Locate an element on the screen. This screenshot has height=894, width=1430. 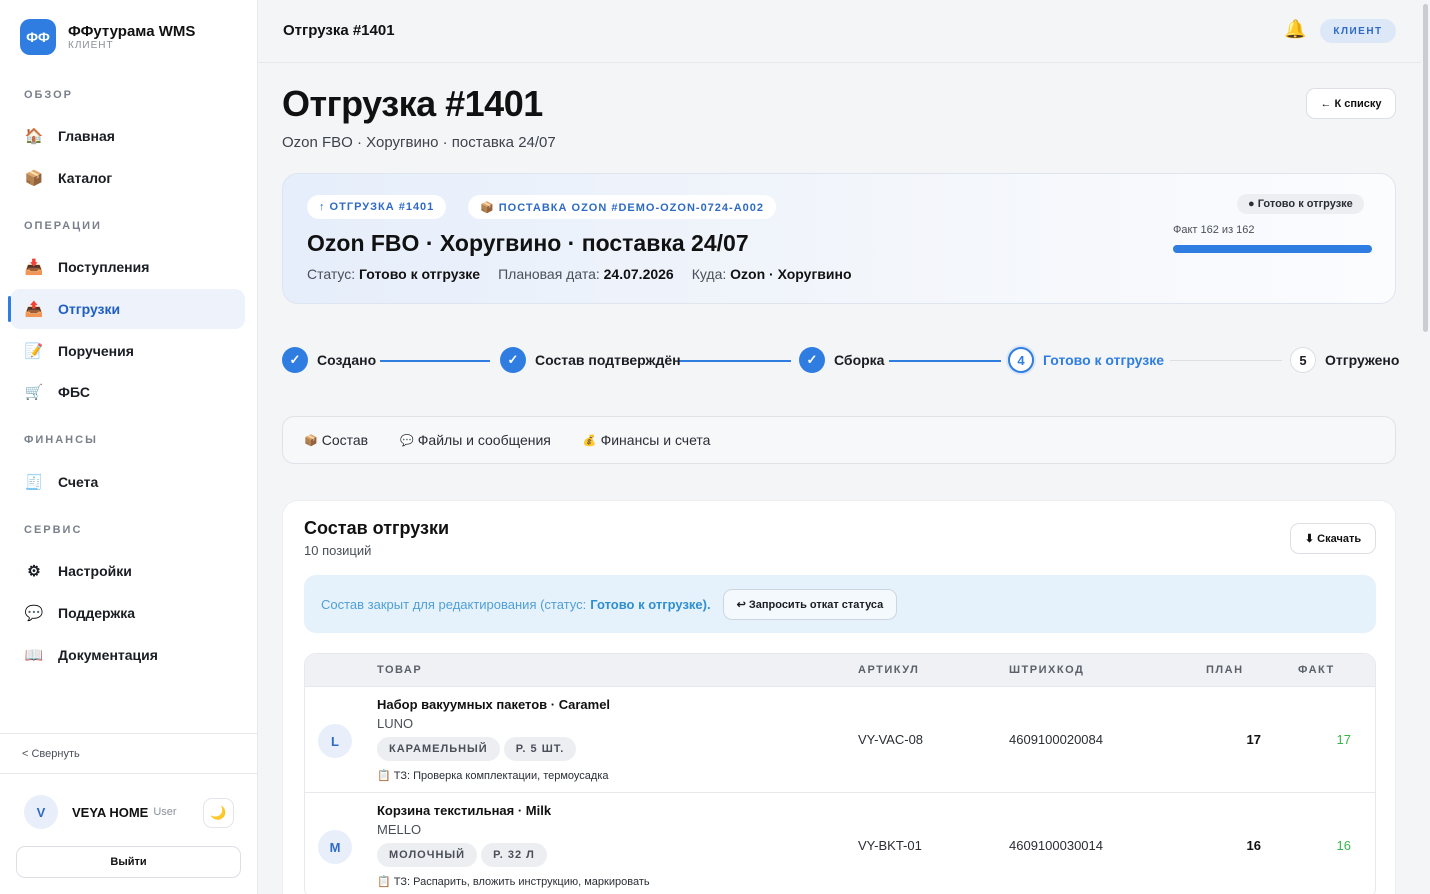
tab-label: Файлы и сообщения is located at coordinates (484, 440).